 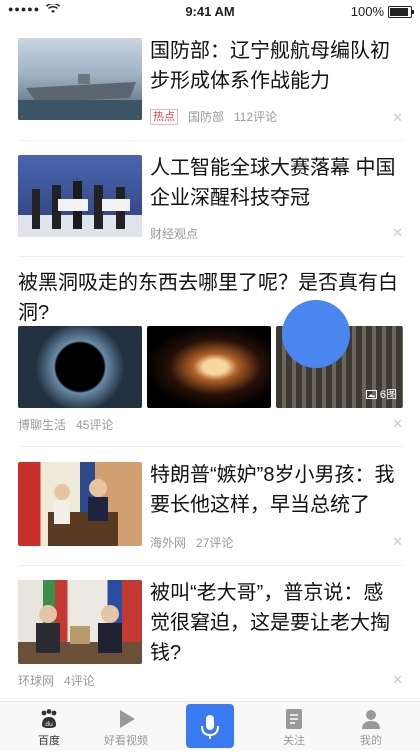 I want to click on news-item: 被叫“老大哥”，普京说：感觉很窘迫，这是要让老大掏钱? 环球网 4评论 ✕, so click(x=210, y=635).